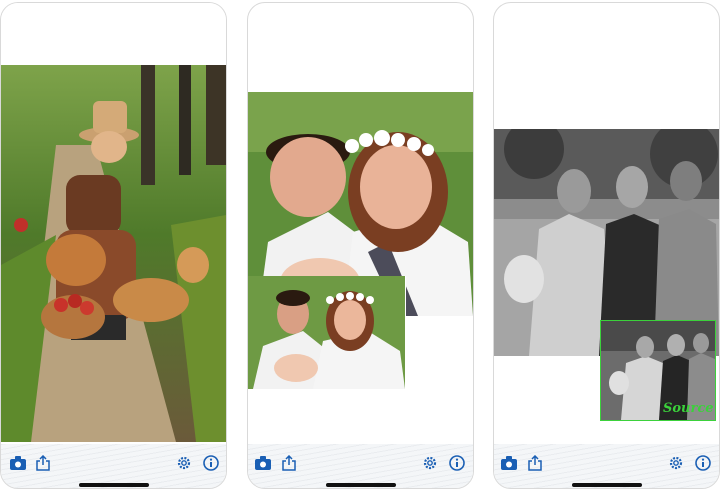  Describe the element at coordinates (113, 34) in the screenshot. I see `status-area` at that location.